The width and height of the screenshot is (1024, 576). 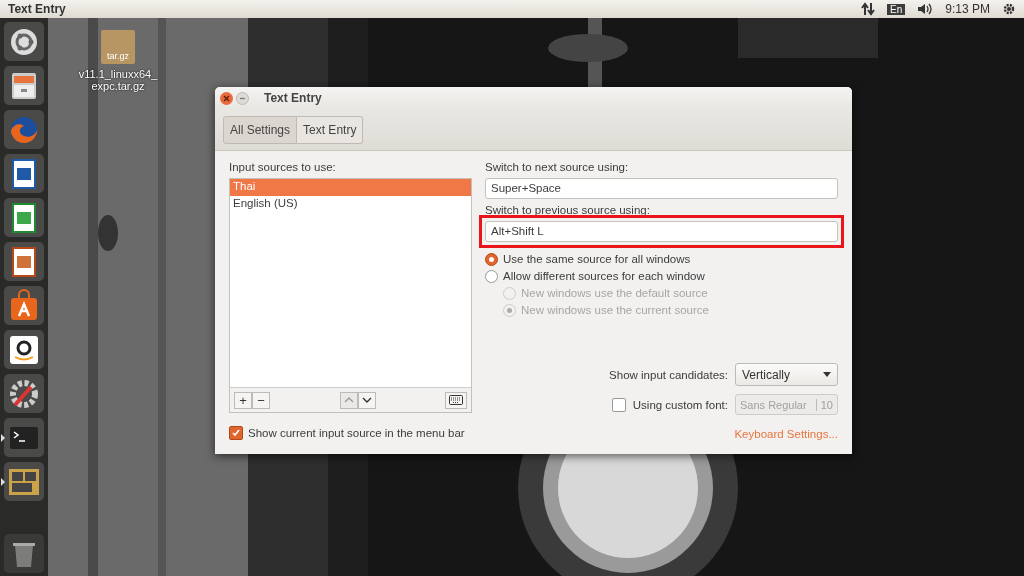 I want to click on move-down-button, so click(x=366, y=400).